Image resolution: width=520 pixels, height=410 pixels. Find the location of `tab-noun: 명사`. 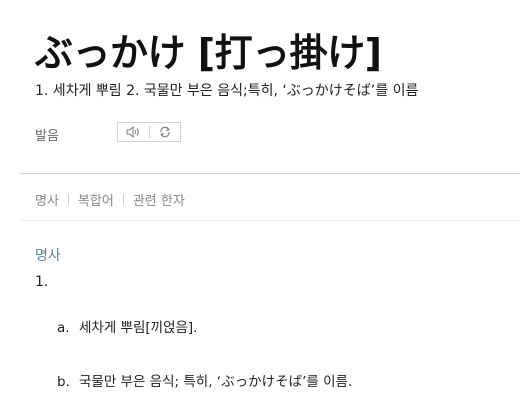

tab-noun: 명사 is located at coordinates (47, 199).